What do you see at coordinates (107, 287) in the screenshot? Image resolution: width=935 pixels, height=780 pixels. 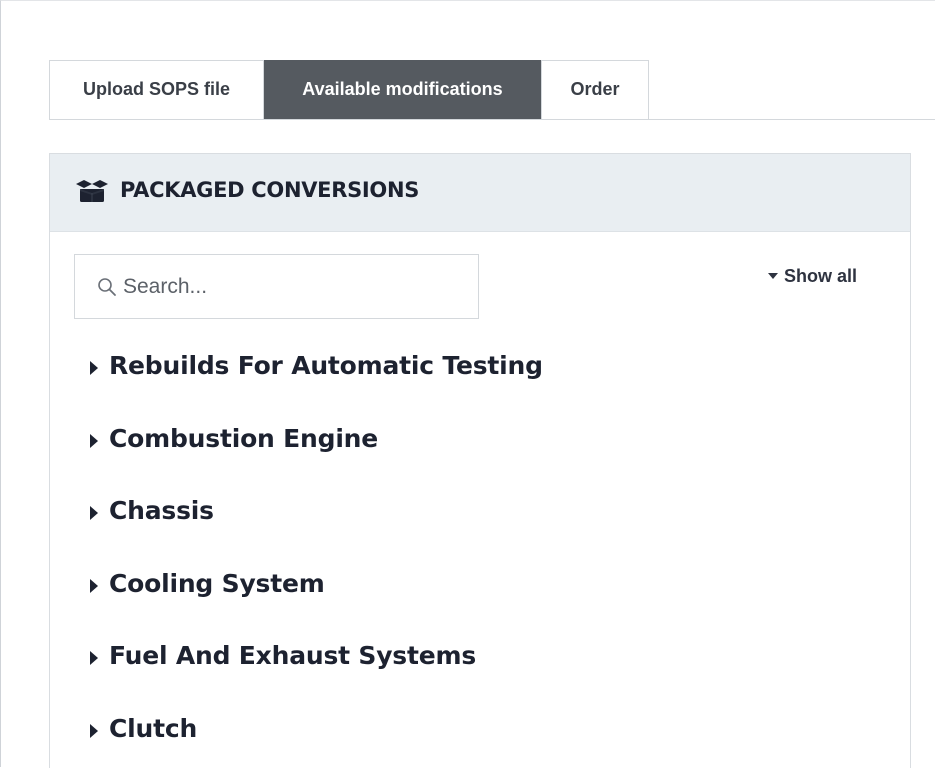 I see `search-icon` at bounding box center [107, 287].